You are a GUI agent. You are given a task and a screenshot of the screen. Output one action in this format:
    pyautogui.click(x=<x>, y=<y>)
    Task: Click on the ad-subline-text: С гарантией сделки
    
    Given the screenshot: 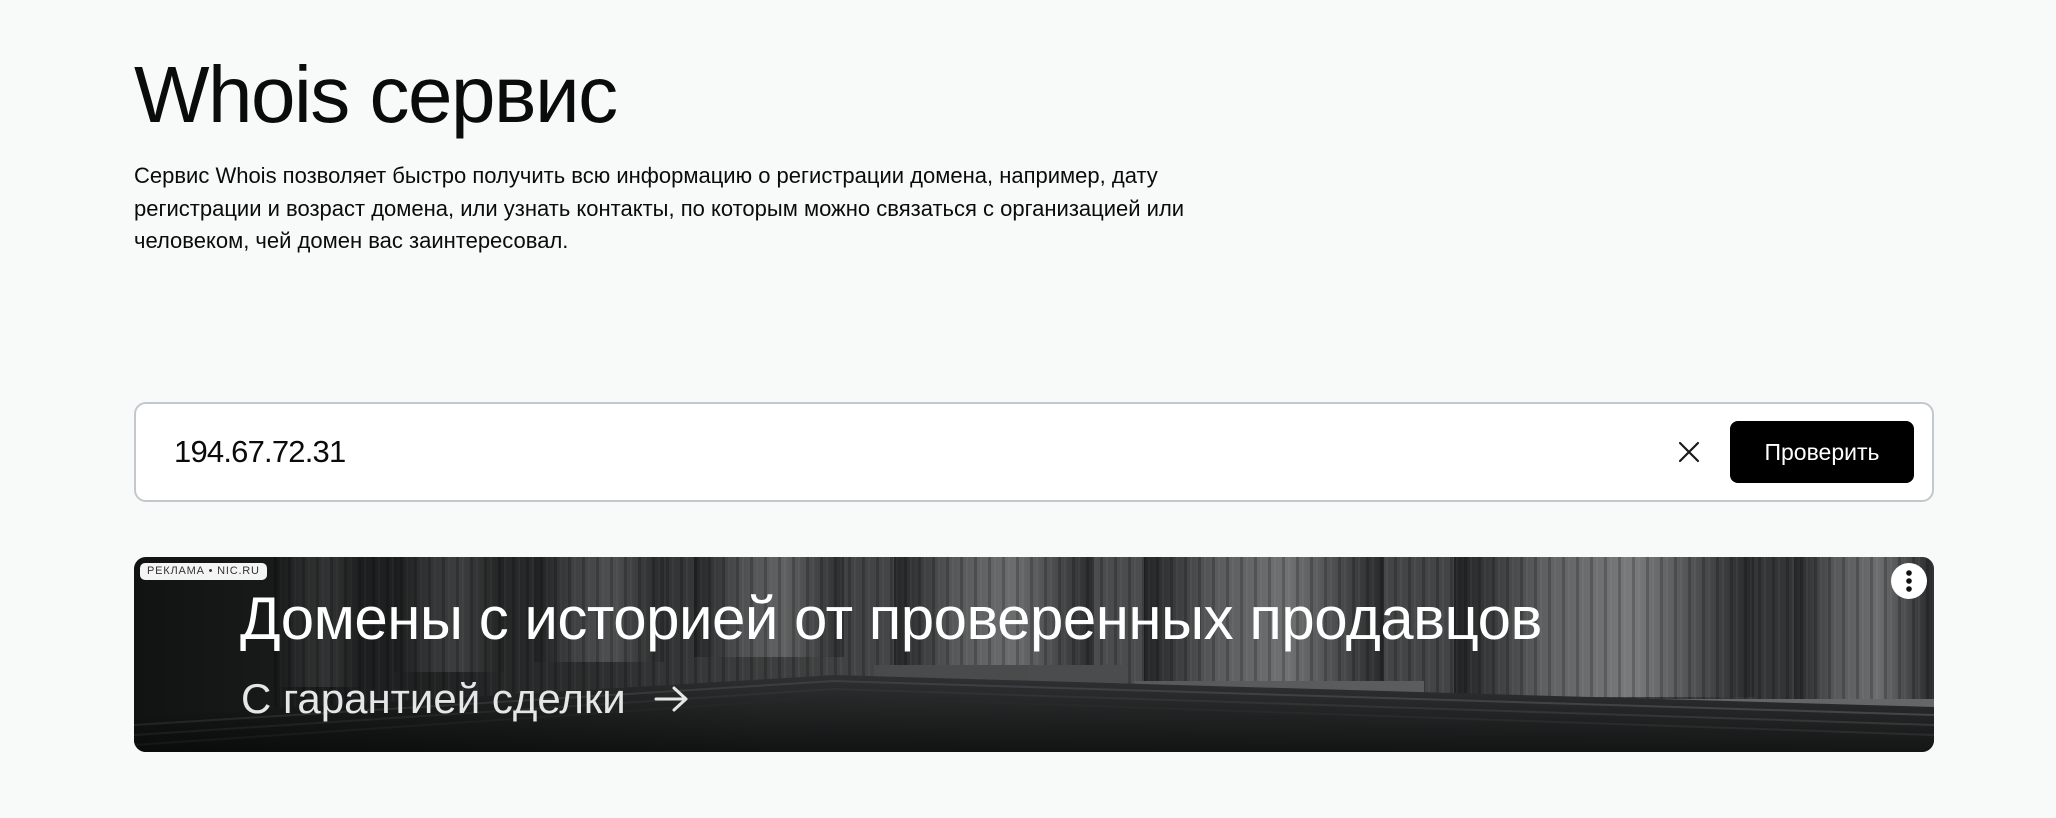 What is the action you would take?
    pyautogui.click(x=433, y=698)
    